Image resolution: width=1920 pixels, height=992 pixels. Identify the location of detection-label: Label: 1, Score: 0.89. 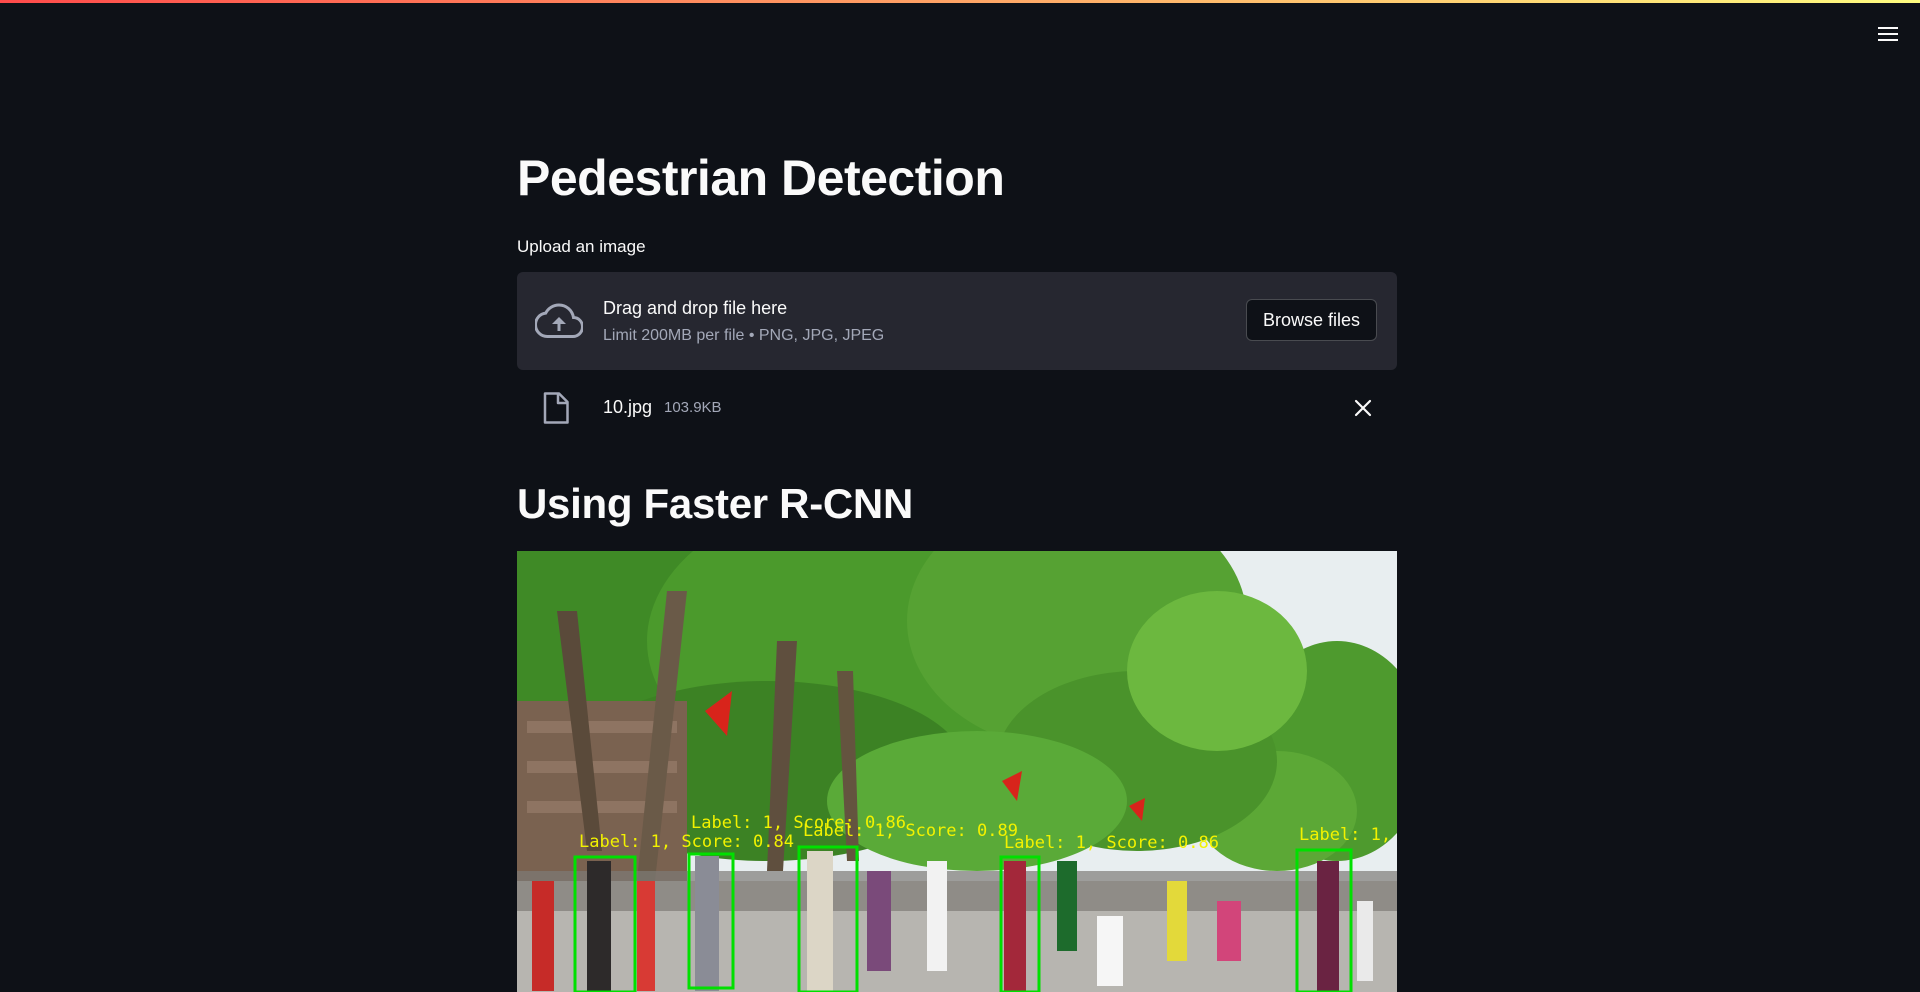
(910, 831).